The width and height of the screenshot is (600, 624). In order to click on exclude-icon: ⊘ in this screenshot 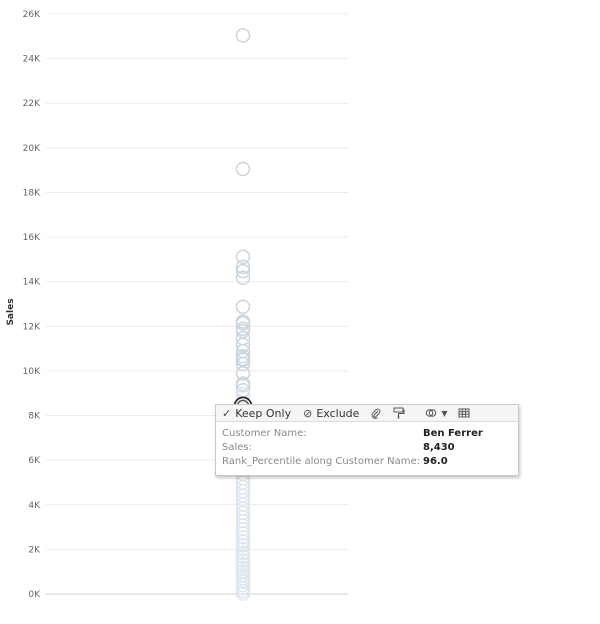, I will do `click(308, 413)`.